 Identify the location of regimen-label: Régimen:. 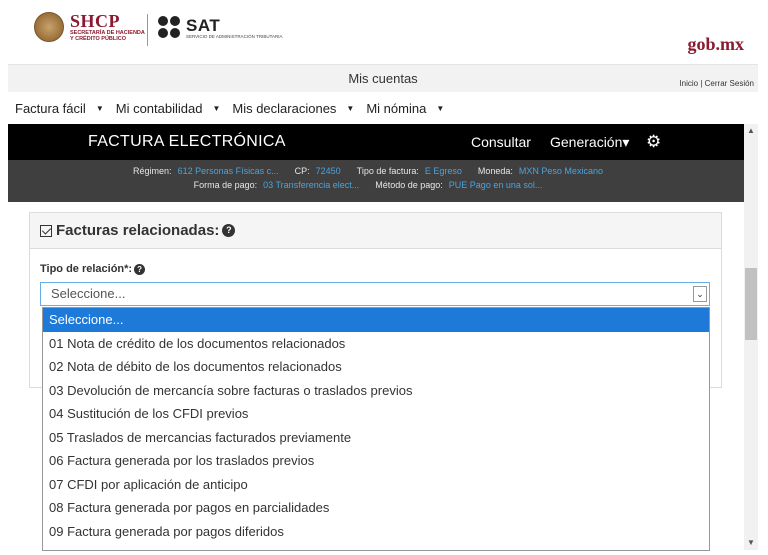
(152, 171).